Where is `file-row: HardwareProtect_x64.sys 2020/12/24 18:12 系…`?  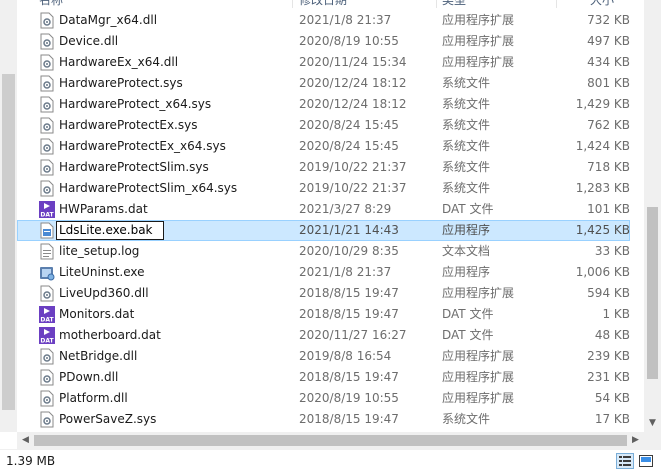 file-row: HardwareProtect_x64.sys 2020/12/24 18:12 系… is located at coordinates (323, 104).